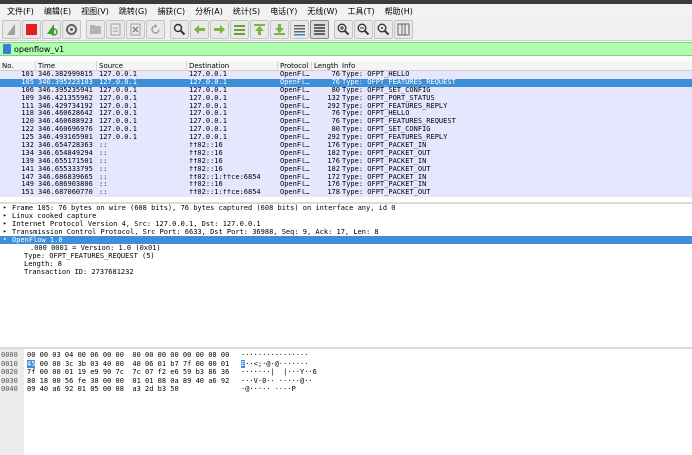 This screenshot has height=455, width=692. What do you see at coordinates (246, 11) in the screenshot?
I see `menu-item: 统计(S)` at bounding box center [246, 11].